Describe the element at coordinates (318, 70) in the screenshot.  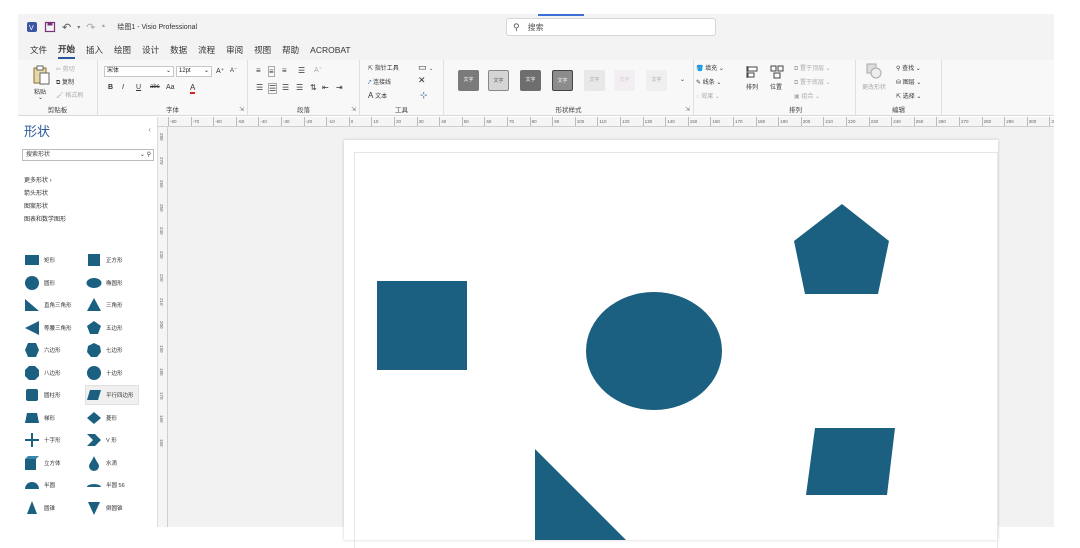
I see `text-spacing-icon: A⁼` at that location.